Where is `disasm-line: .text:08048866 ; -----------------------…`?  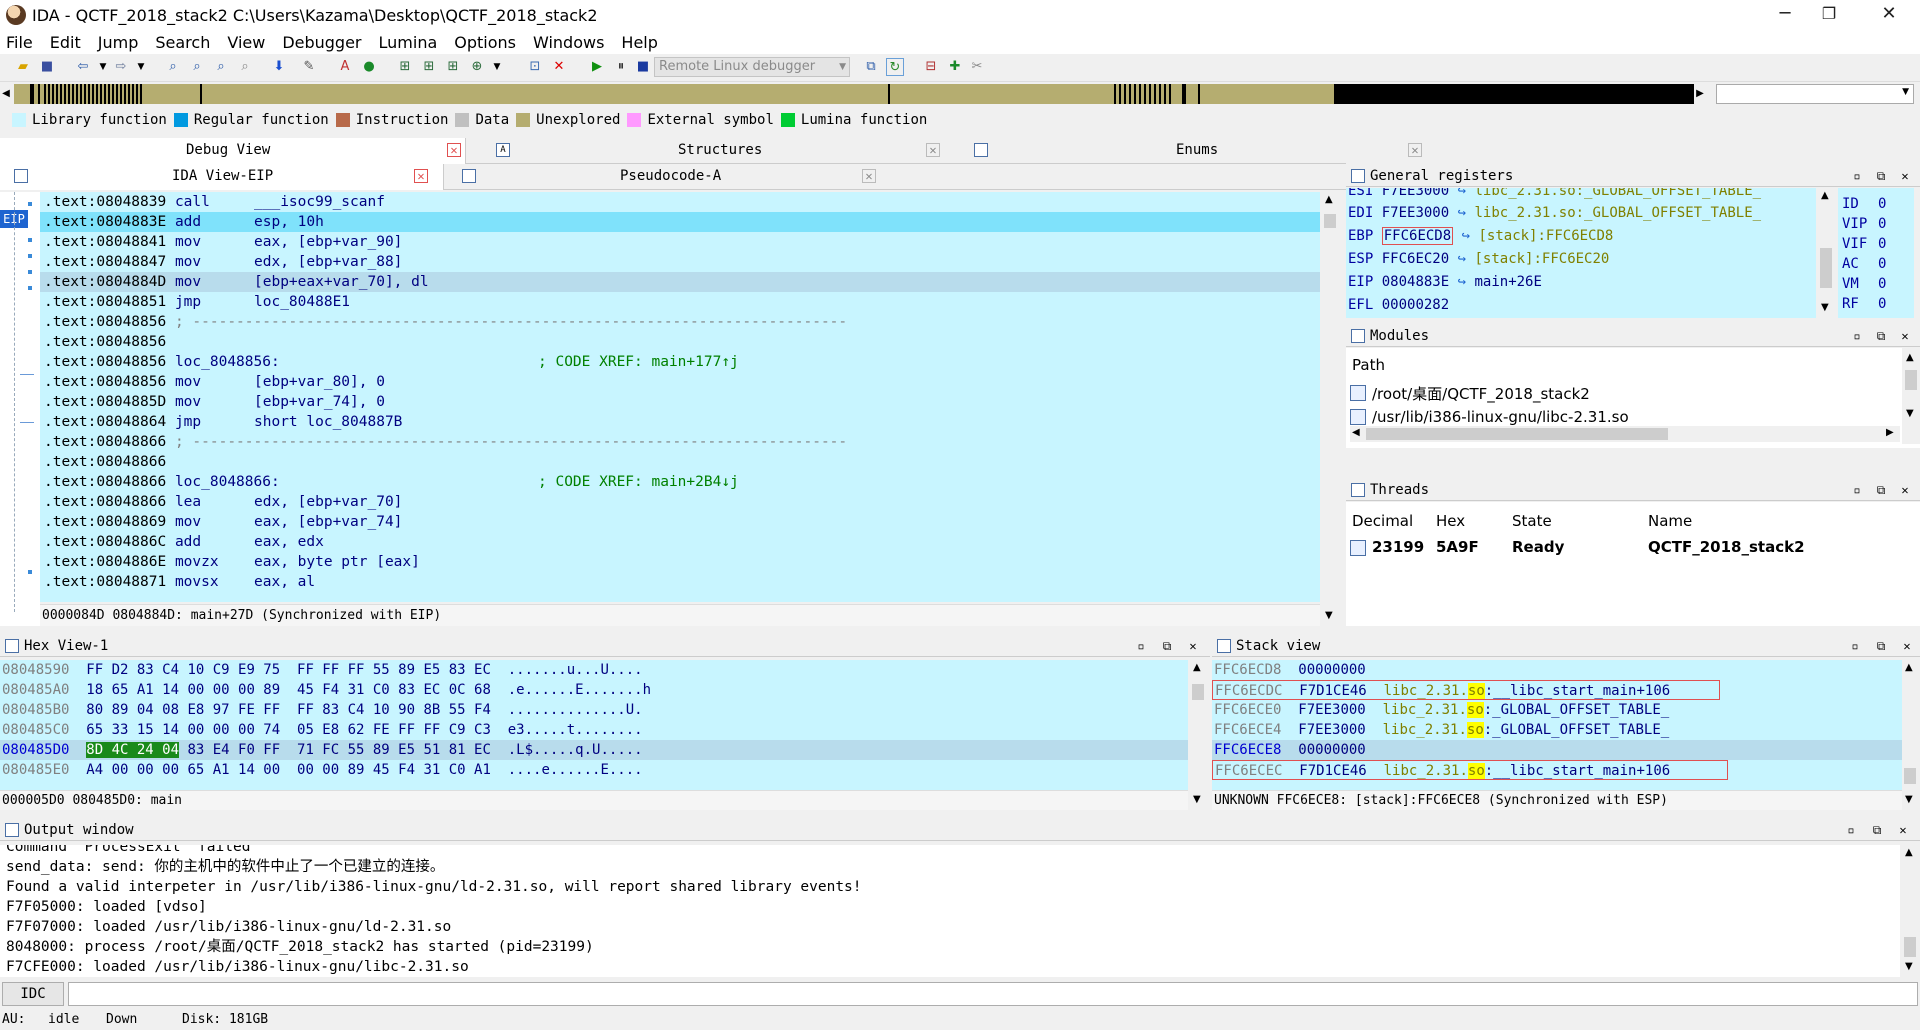 disasm-line: .text:08048866 ; -----------------------… is located at coordinates (445, 442).